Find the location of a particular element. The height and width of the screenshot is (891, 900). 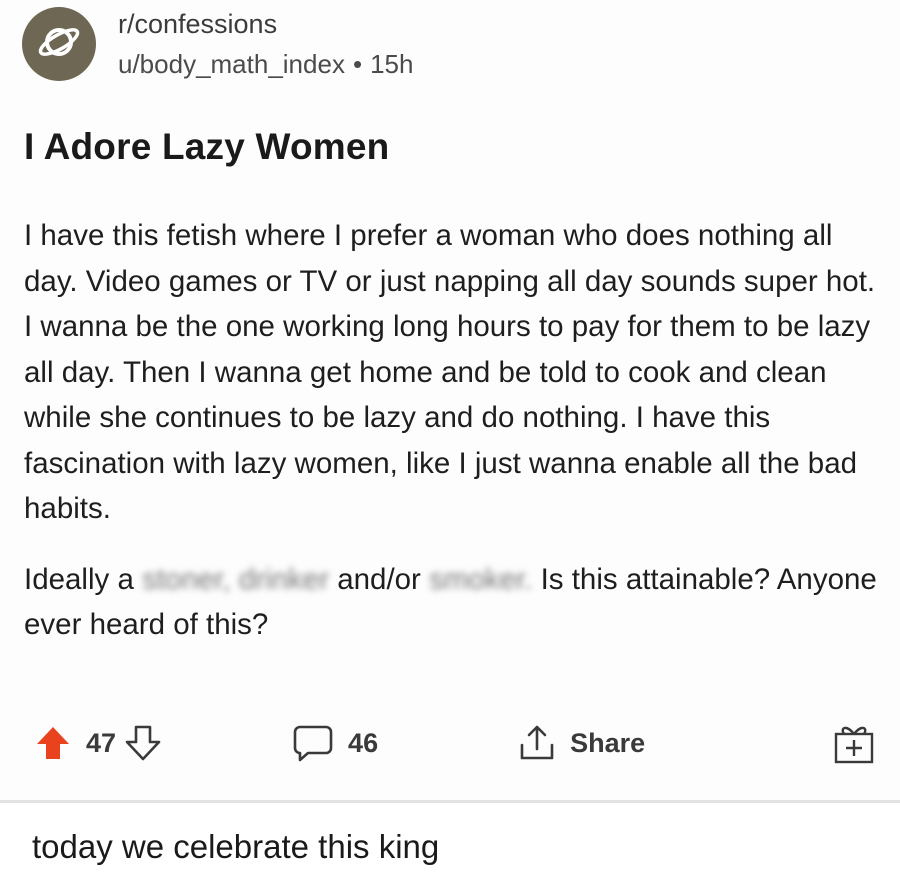

username: u/body_math_index is located at coordinates (231, 64).